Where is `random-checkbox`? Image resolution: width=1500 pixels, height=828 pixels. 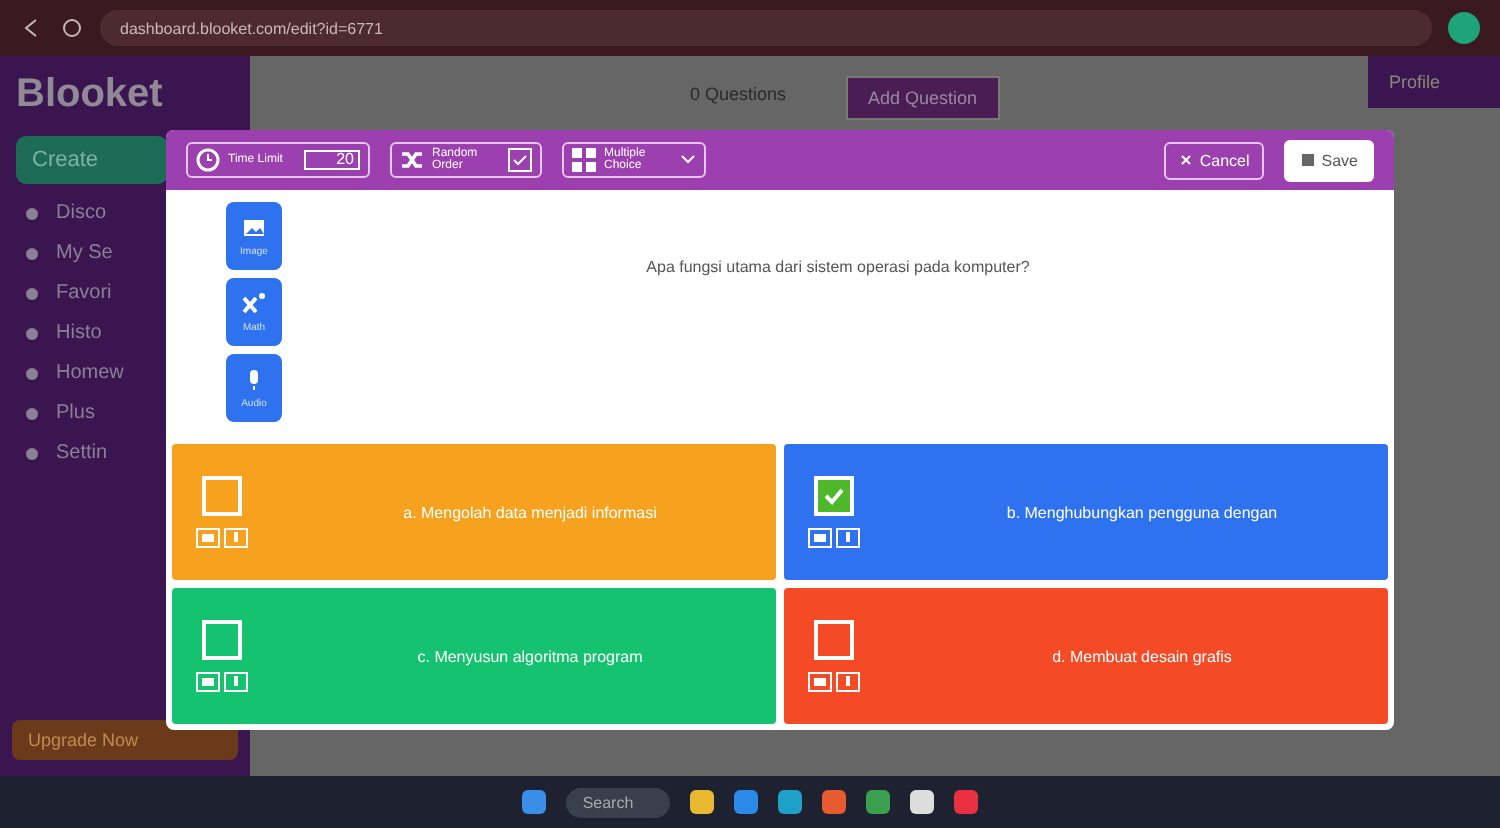 random-checkbox is located at coordinates (520, 160).